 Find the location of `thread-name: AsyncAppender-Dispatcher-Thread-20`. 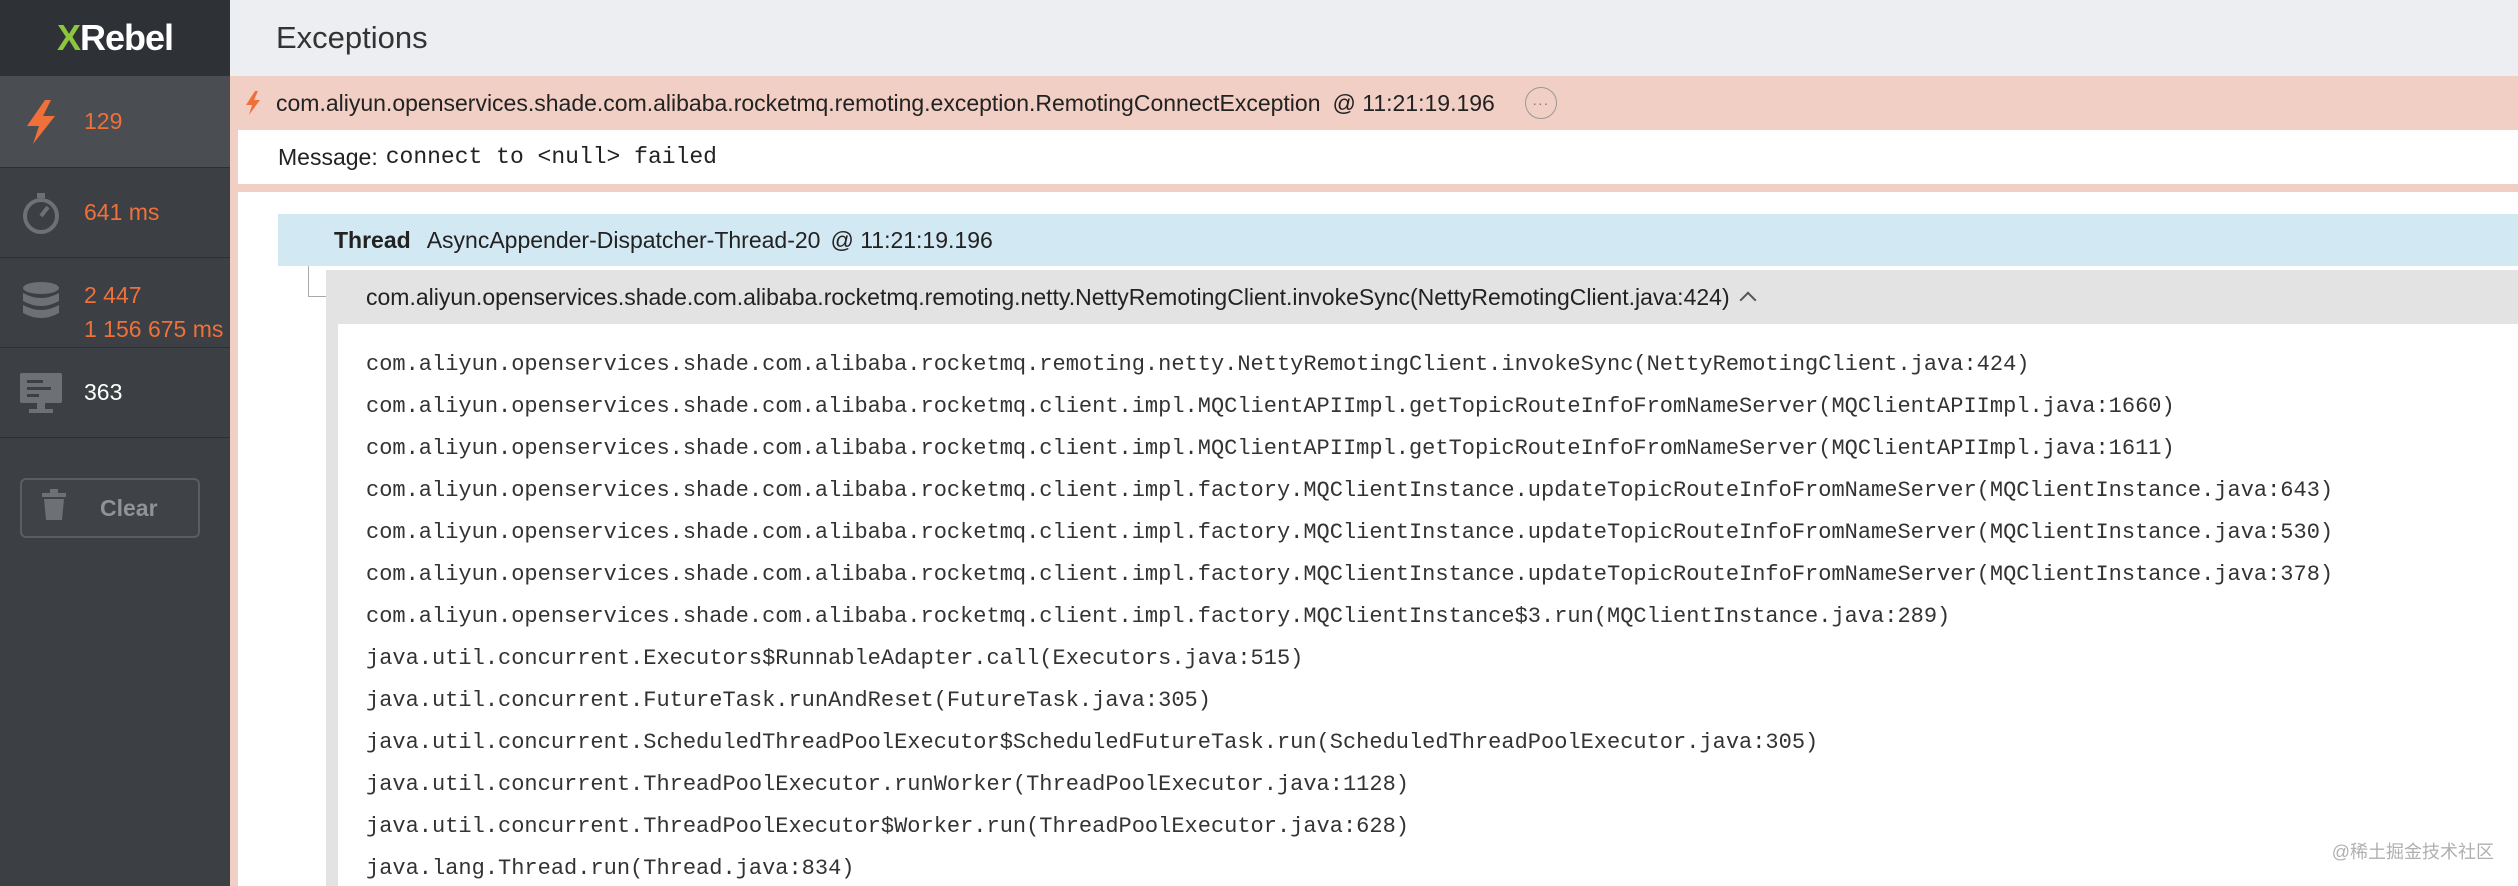

thread-name: AsyncAppender-Dispatcher-Thread-20 is located at coordinates (623, 239).